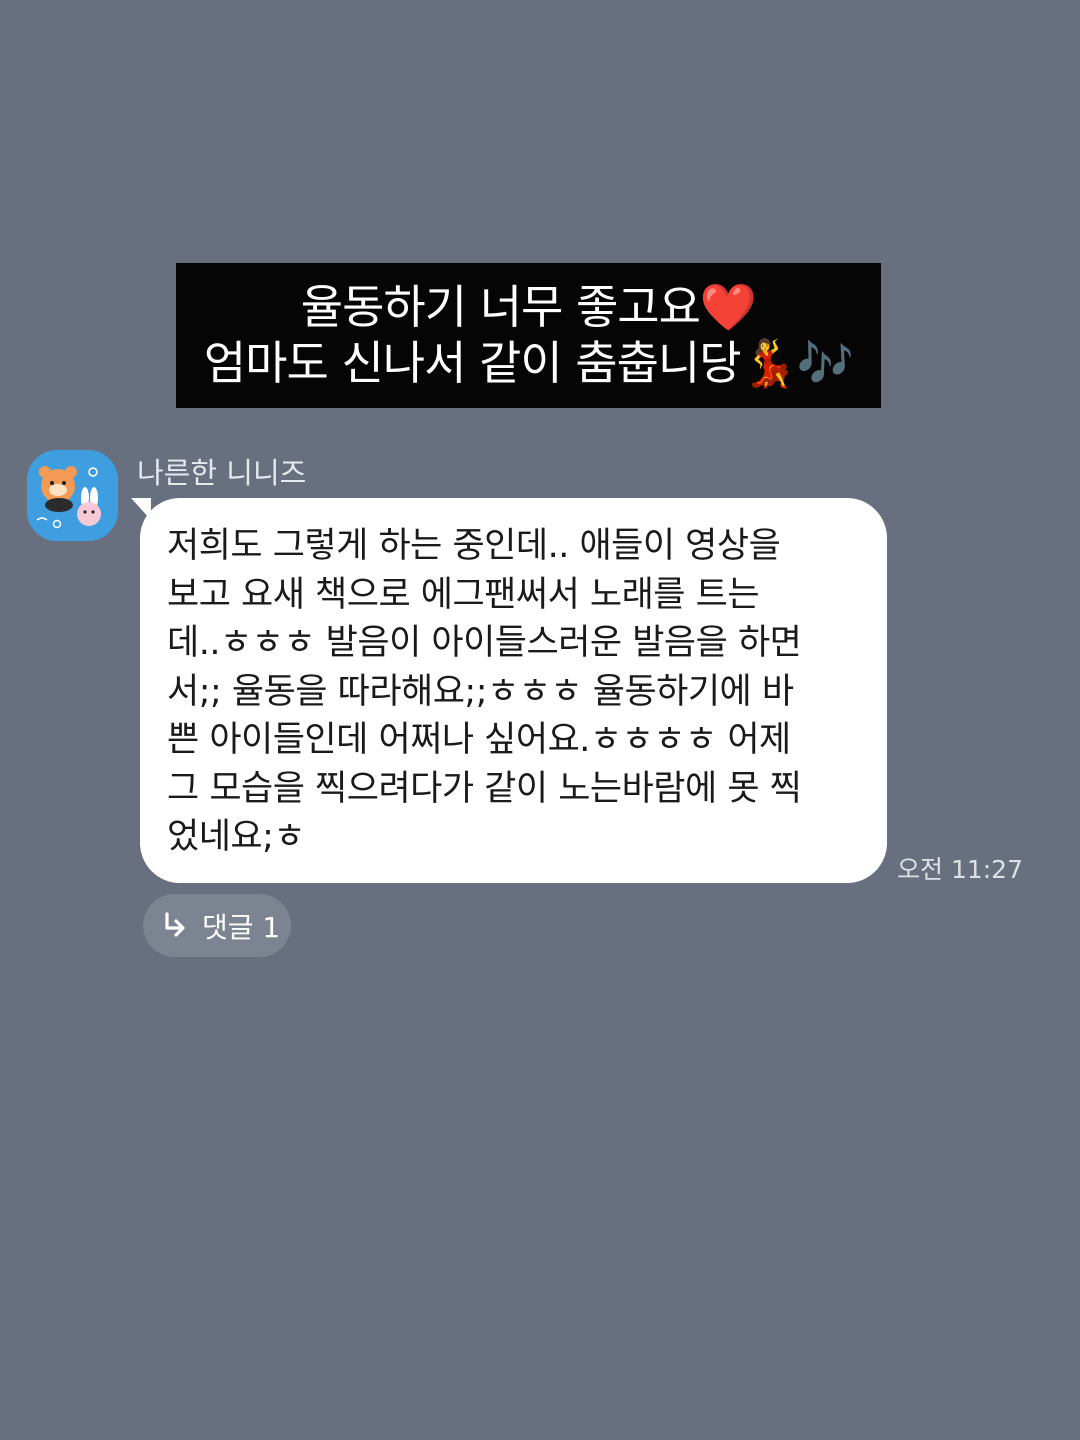  Describe the element at coordinates (528, 307) in the screenshot. I see `caption-line-1: 율동하기 너무 좋고요❤️` at that location.